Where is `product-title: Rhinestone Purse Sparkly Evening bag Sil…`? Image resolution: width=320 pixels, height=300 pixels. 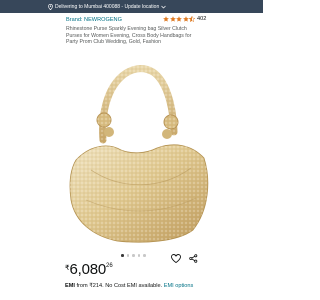
product-title: Rhinestone Purse Sparkly Evening bag Sil… is located at coordinates (129, 35).